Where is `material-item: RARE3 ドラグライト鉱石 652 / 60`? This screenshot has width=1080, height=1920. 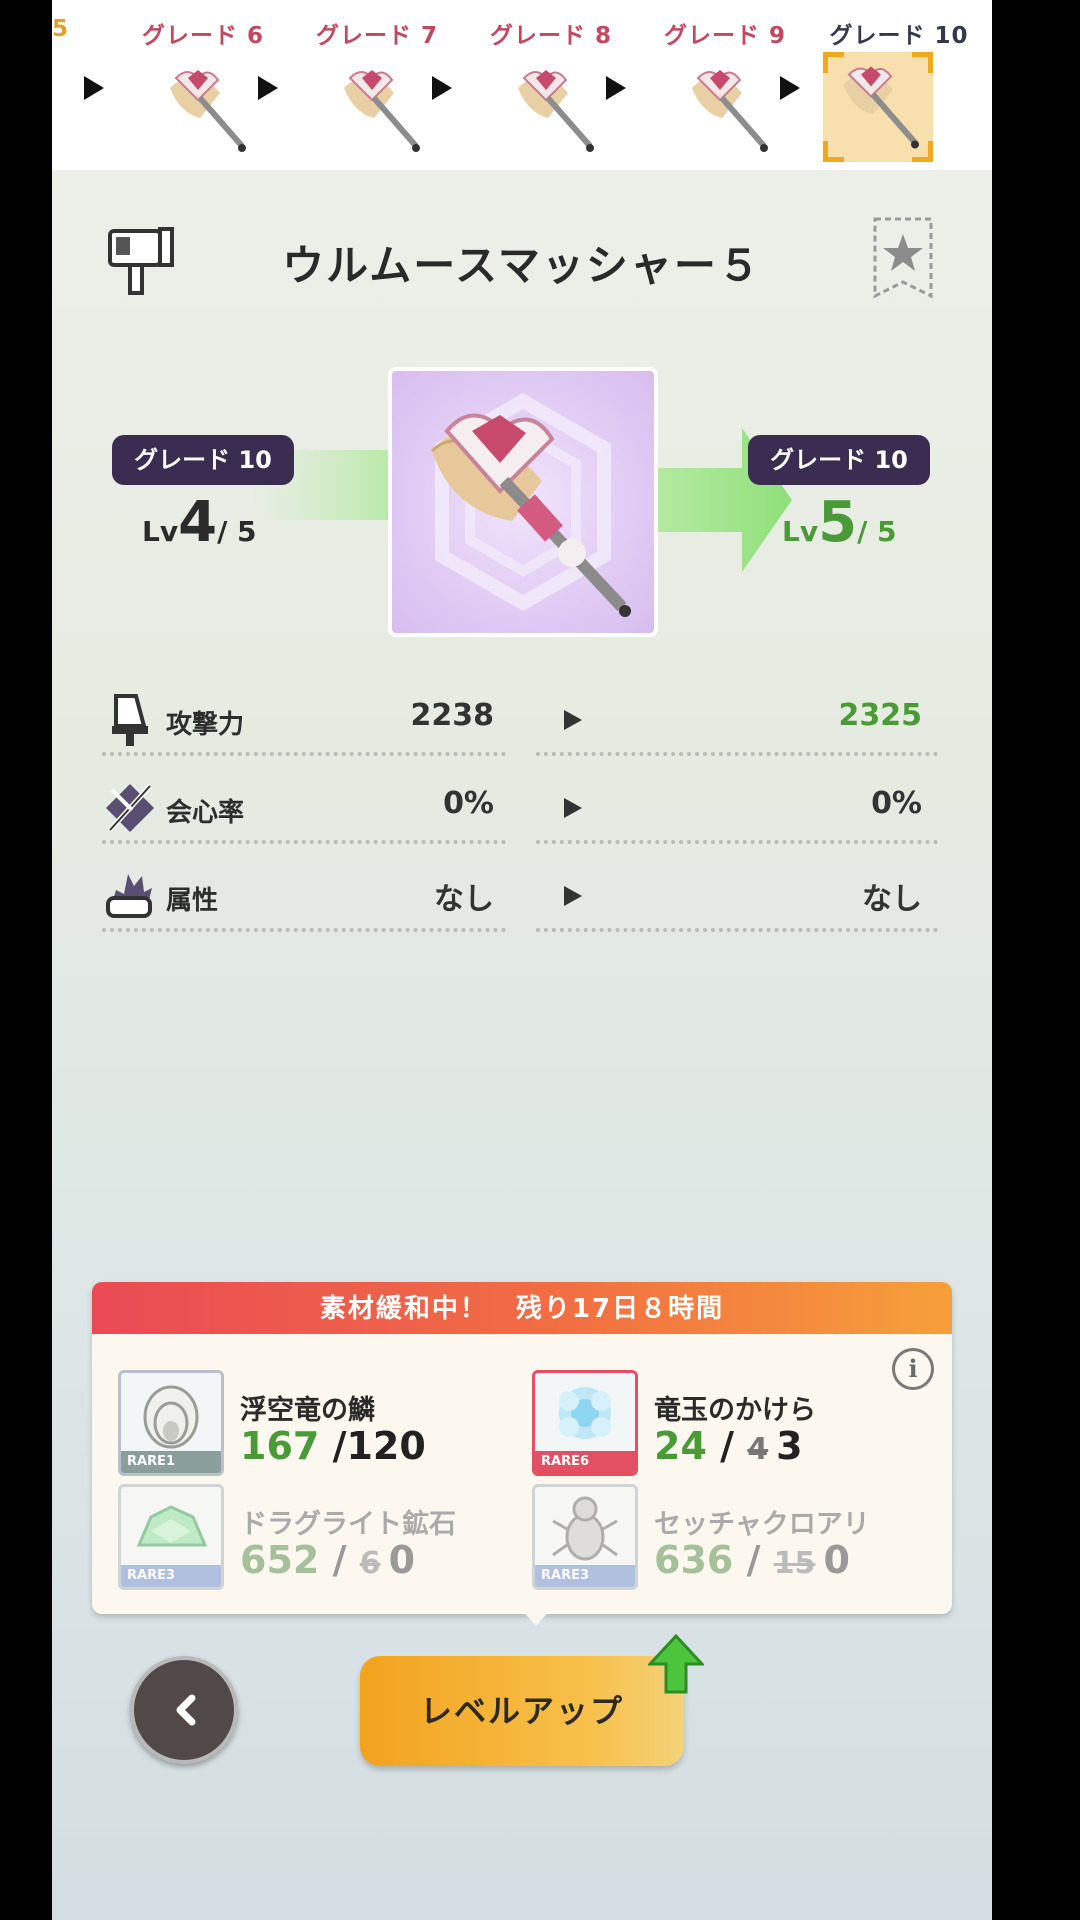
material-item: RARE3 ドラグライト鉱石 652 / 60 is located at coordinates (323, 1537).